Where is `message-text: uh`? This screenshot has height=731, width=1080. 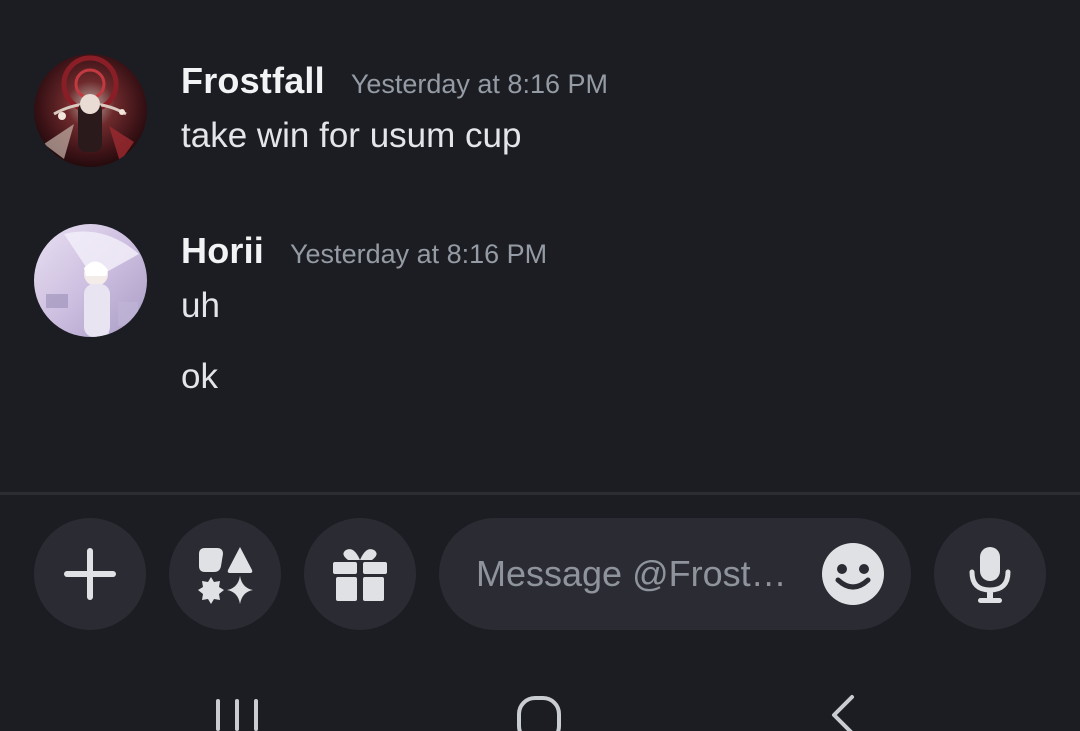
message-text: uh is located at coordinates (200, 306).